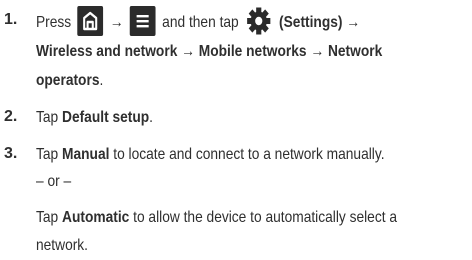 This screenshot has width=472, height=260. I want to click on press-text: Press, so click(54, 23).